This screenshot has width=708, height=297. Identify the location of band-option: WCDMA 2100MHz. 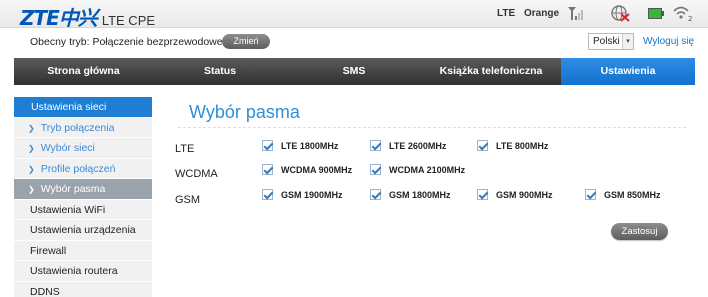
(417, 169).